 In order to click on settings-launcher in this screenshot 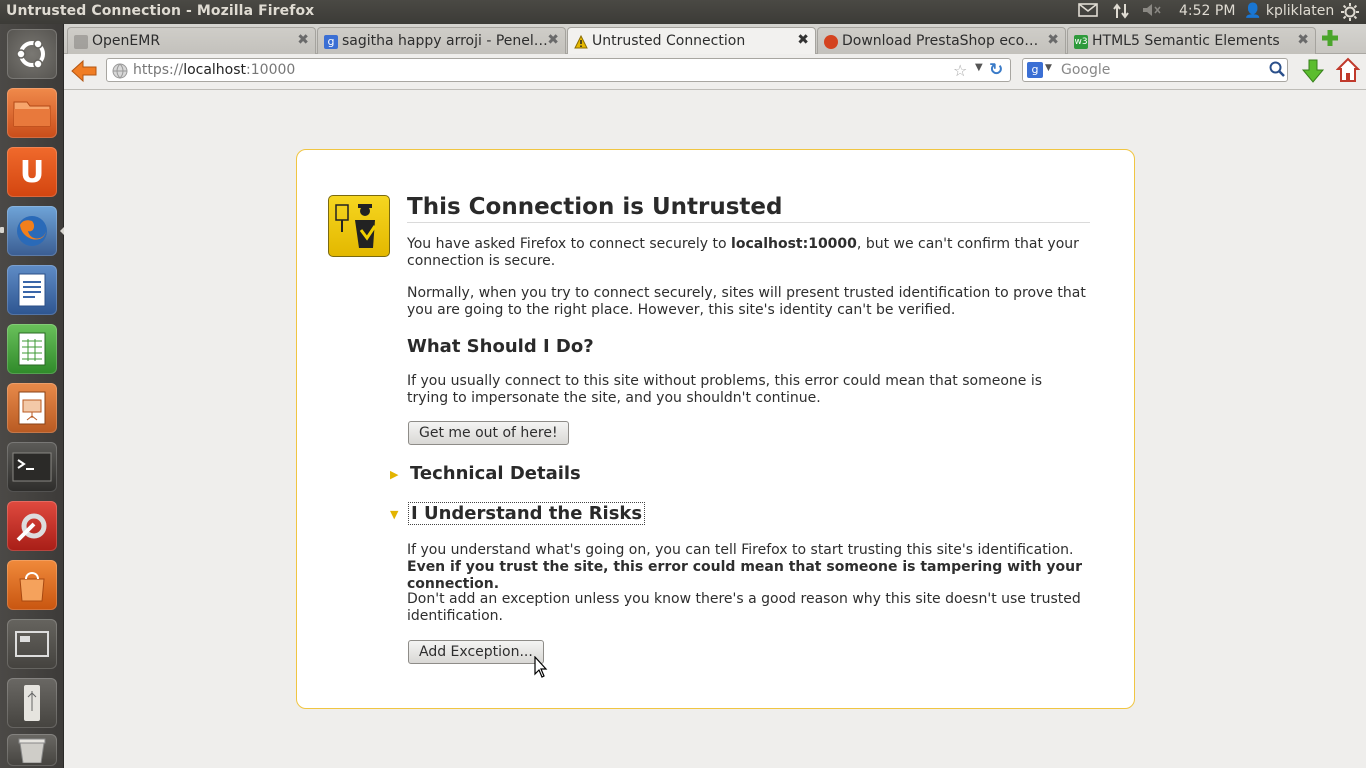, I will do `click(32, 526)`.